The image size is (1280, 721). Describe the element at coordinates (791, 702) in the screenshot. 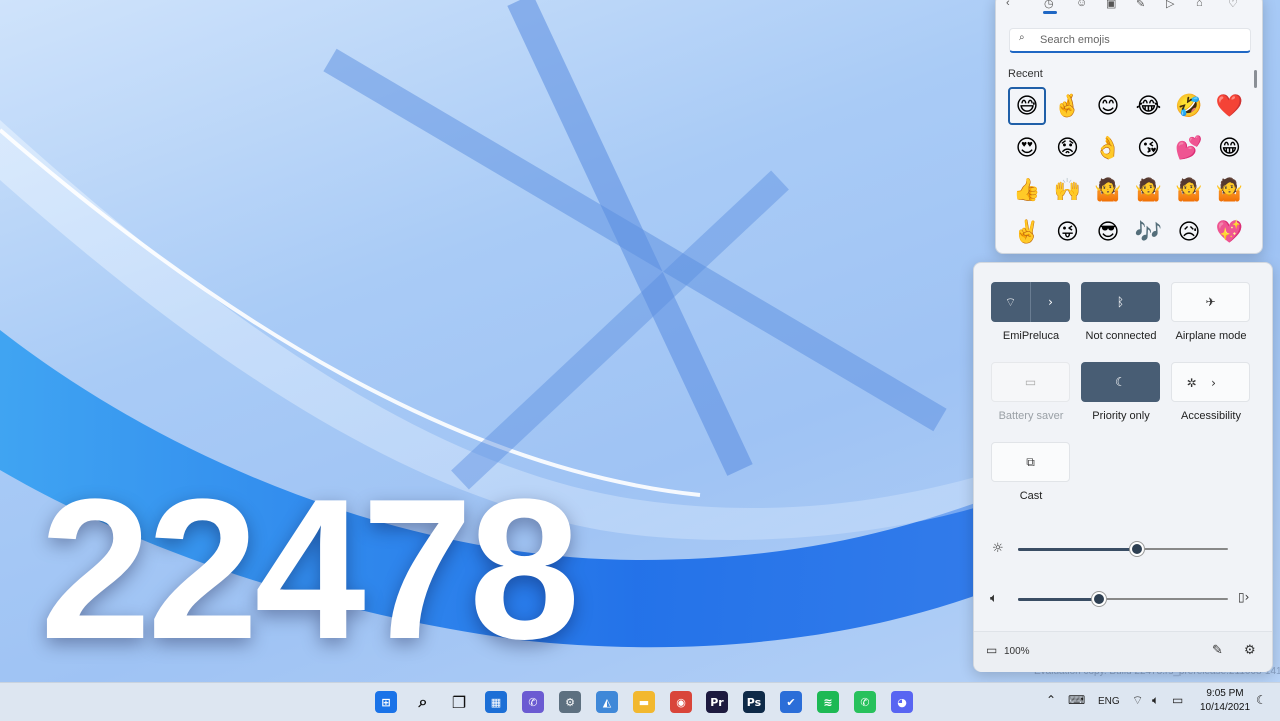

I see `todo-icon: ✔` at that location.